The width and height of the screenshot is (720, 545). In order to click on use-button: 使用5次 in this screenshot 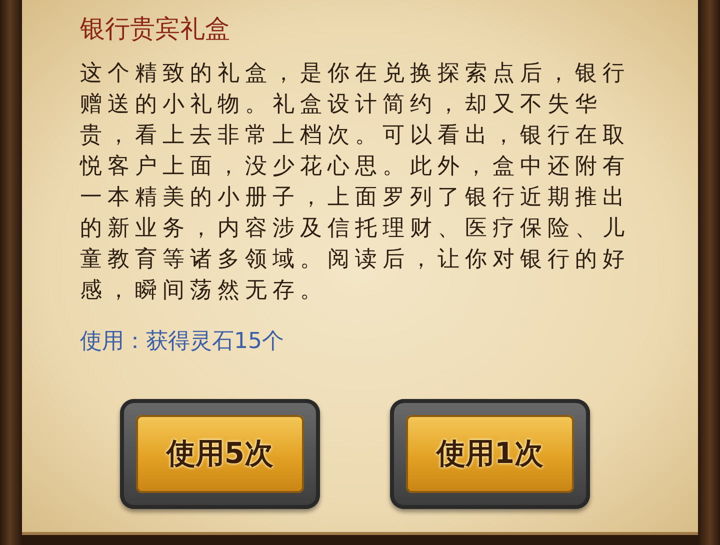, I will do `click(220, 454)`.